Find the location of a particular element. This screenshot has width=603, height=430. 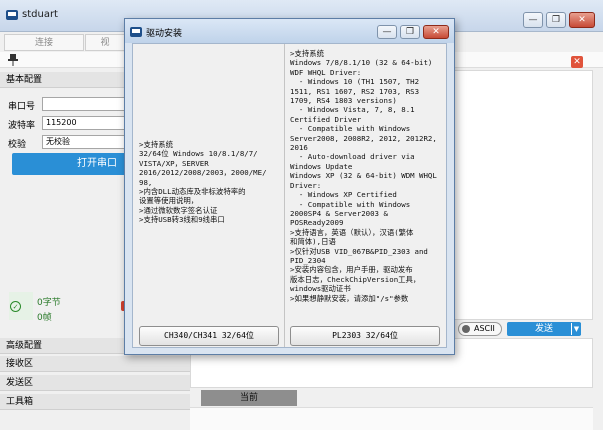

close-panel-icon: ✕ is located at coordinates (577, 62).